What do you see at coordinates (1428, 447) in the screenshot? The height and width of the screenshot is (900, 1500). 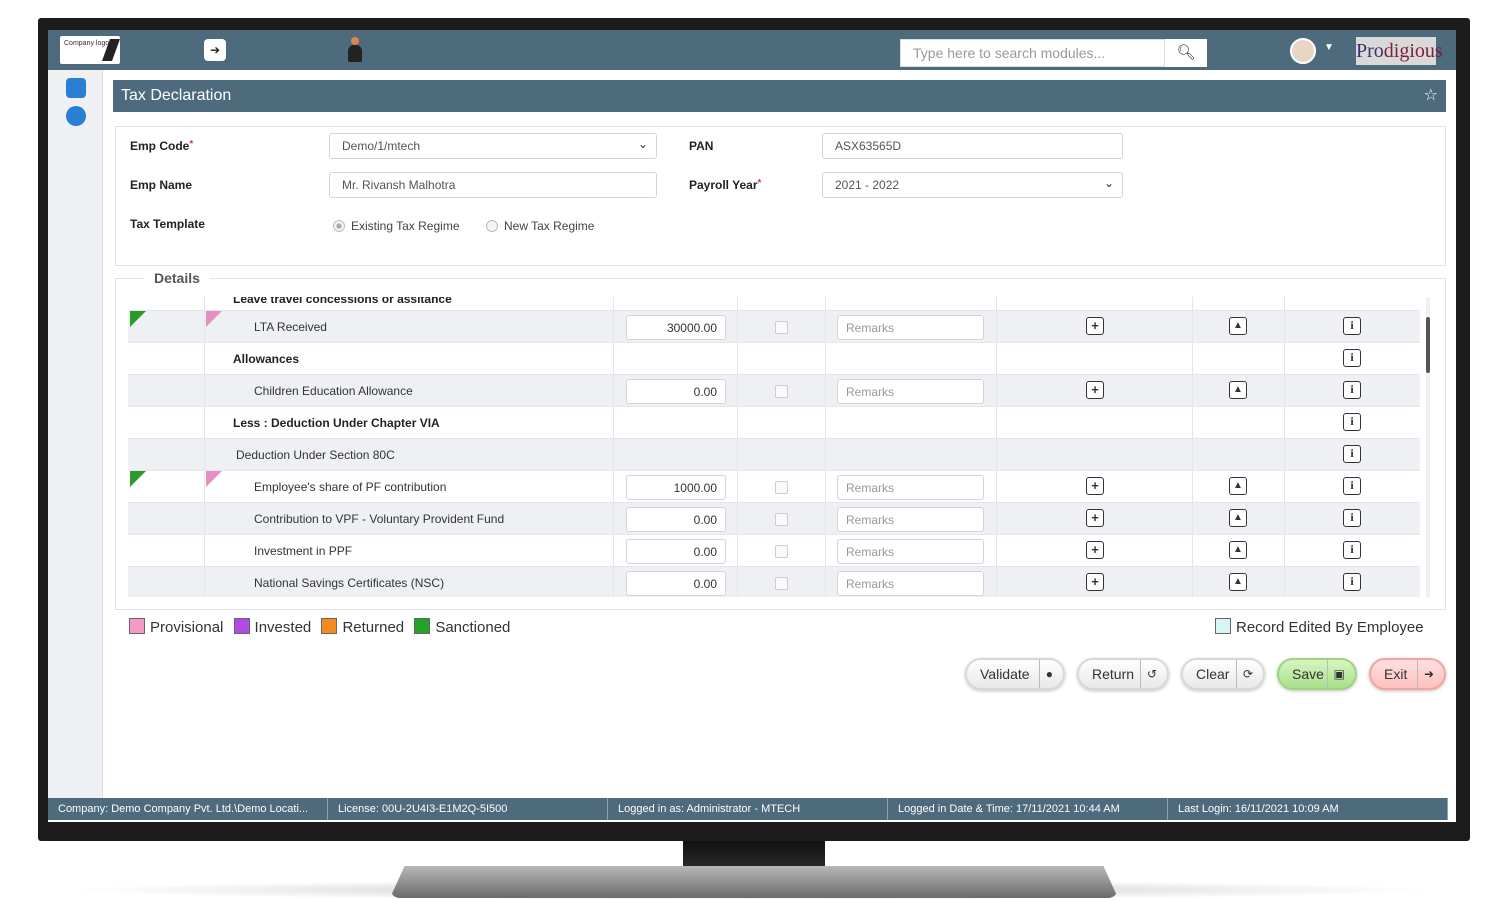 I see `table-scrollbar` at bounding box center [1428, 447].